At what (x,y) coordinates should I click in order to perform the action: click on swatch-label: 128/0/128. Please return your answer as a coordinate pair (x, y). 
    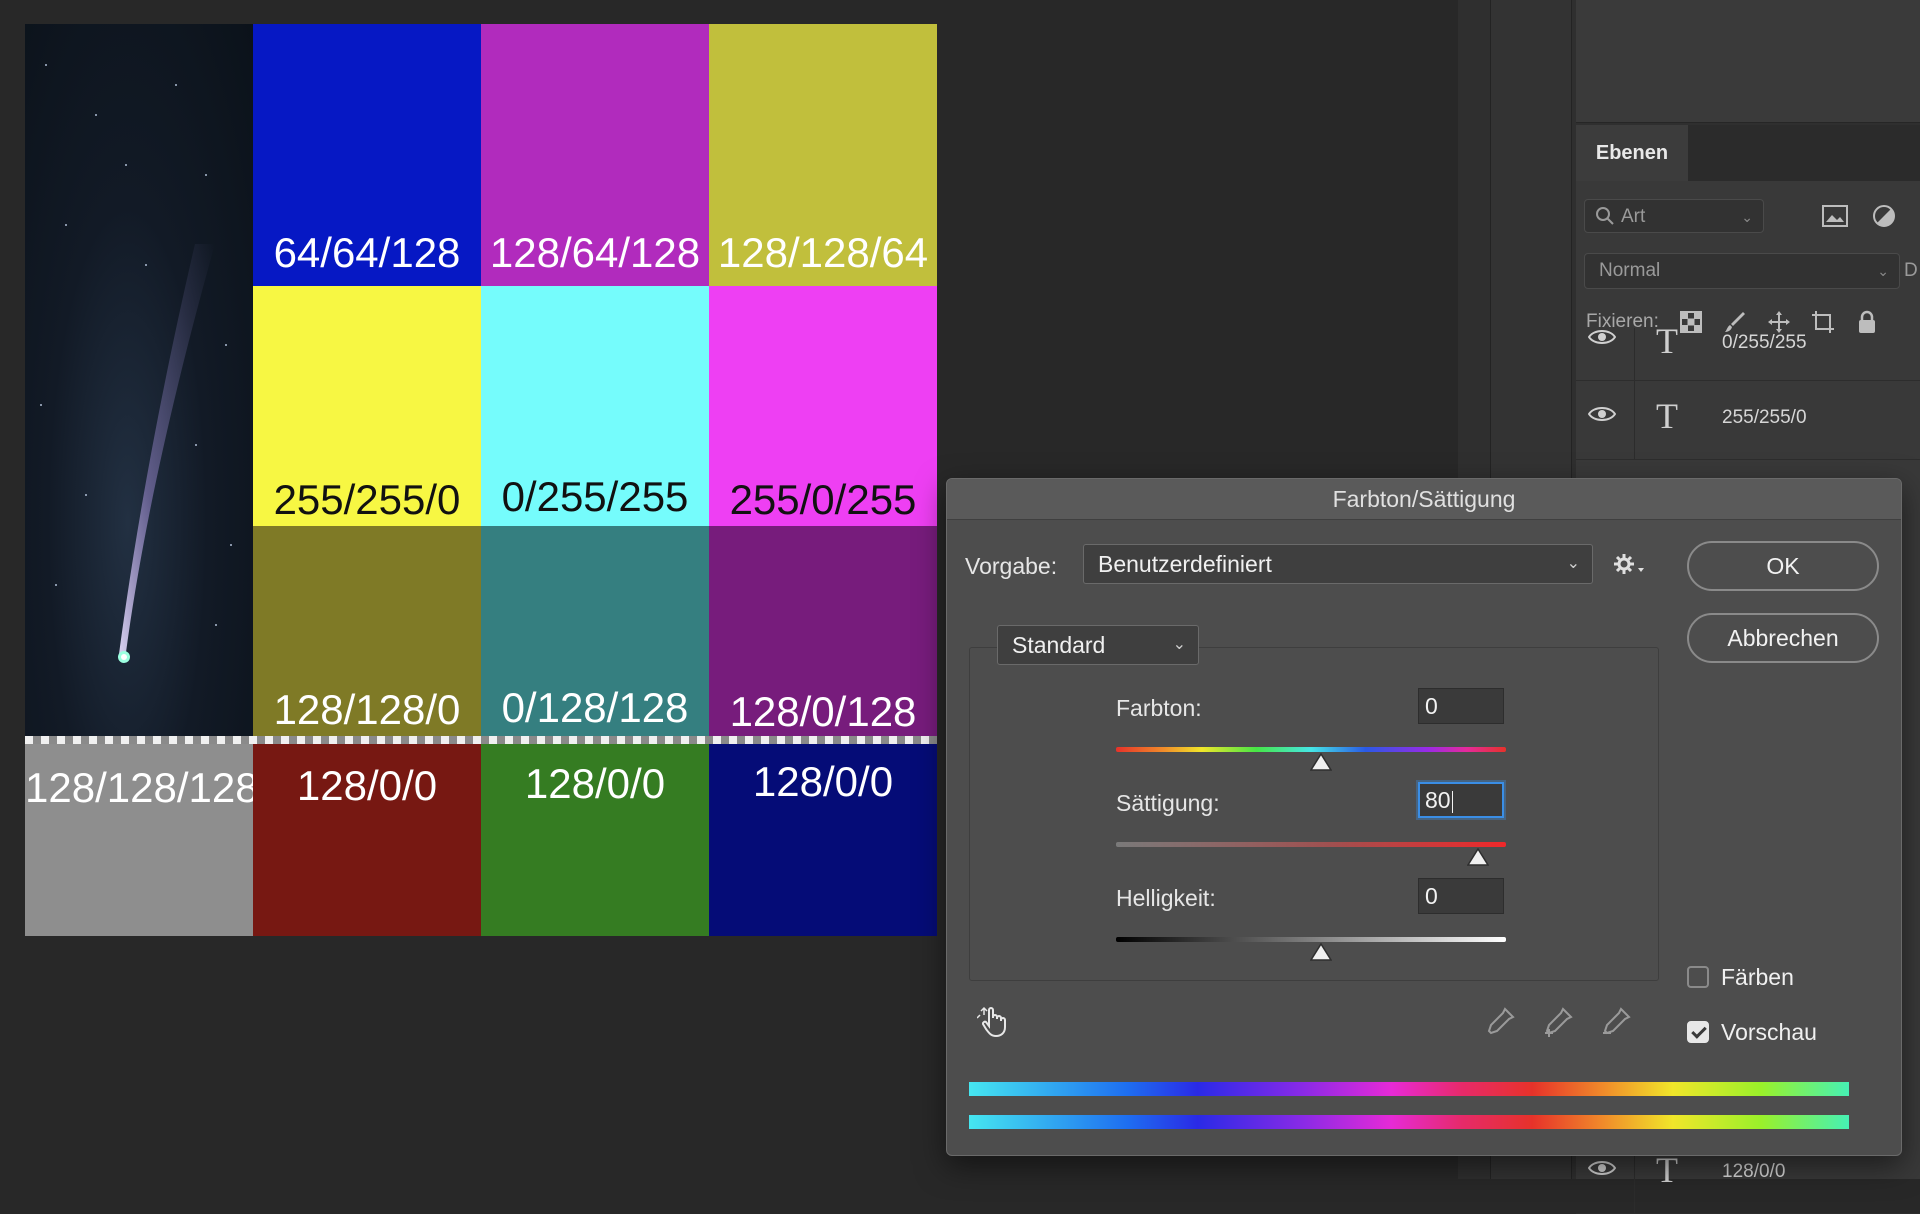
    Looking at the image, I should click on (823, 711).